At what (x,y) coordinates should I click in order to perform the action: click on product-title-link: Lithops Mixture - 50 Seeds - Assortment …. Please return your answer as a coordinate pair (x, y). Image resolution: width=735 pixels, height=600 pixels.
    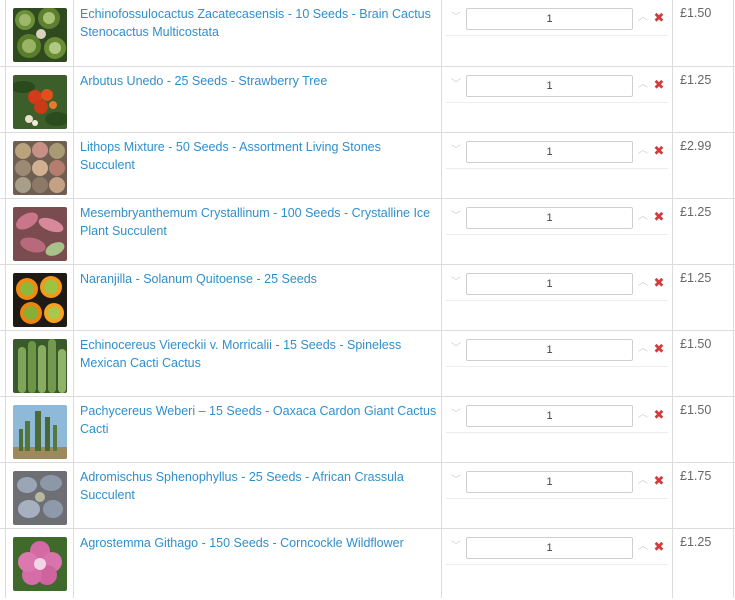
    Looking at the image, I should click on (259, 156).